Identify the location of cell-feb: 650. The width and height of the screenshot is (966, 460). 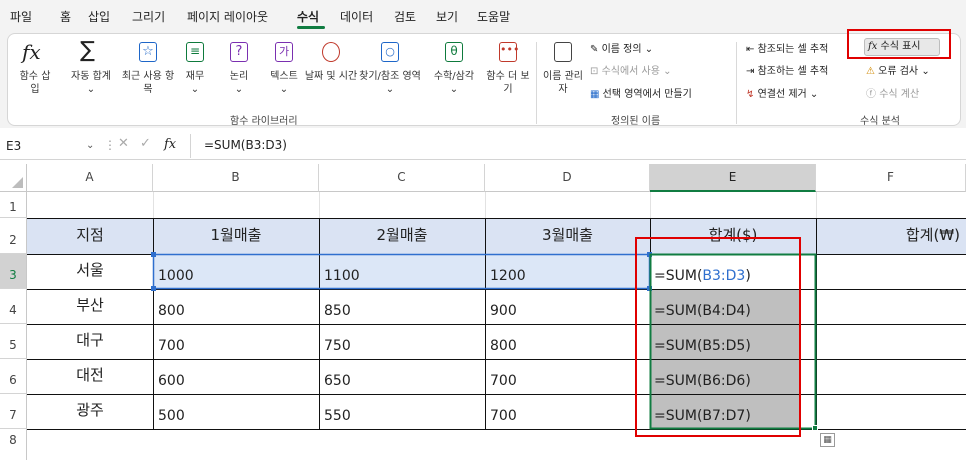
(337, 381).